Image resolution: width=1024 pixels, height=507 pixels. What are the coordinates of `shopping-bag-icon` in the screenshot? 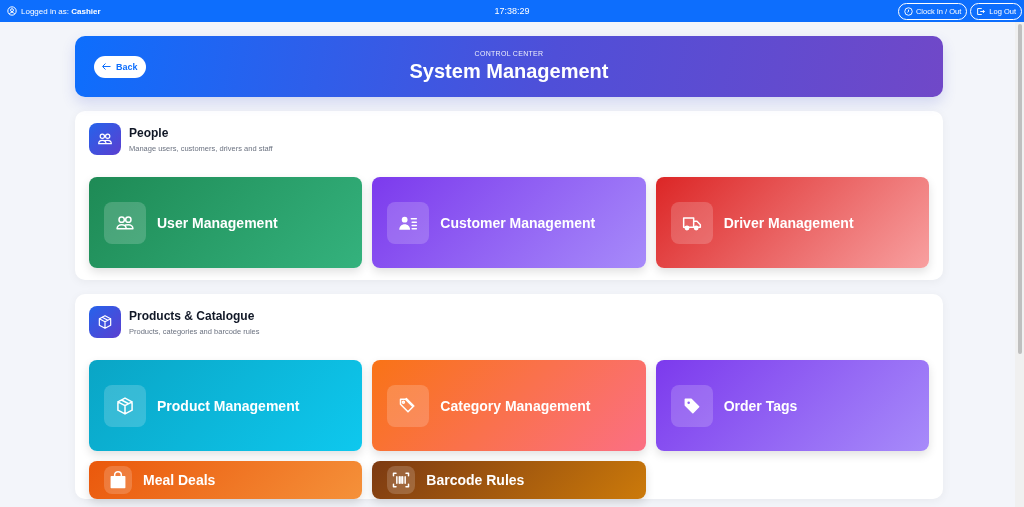 It's located at (118, 480).